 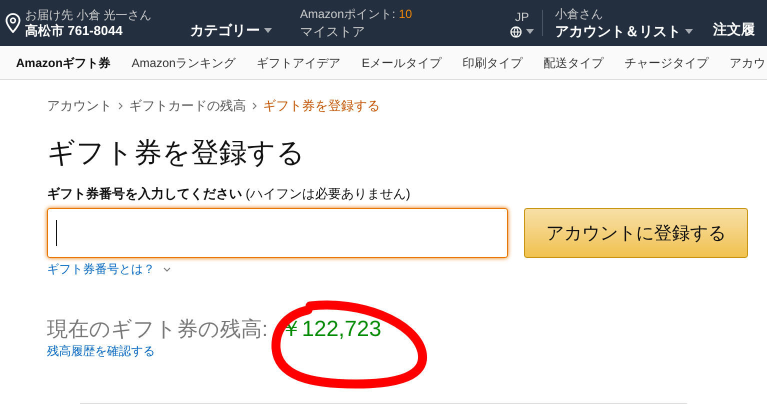 I want to click on deliver-to-label: お届け先 小倉 光一さん, so click(x=88, y=15).